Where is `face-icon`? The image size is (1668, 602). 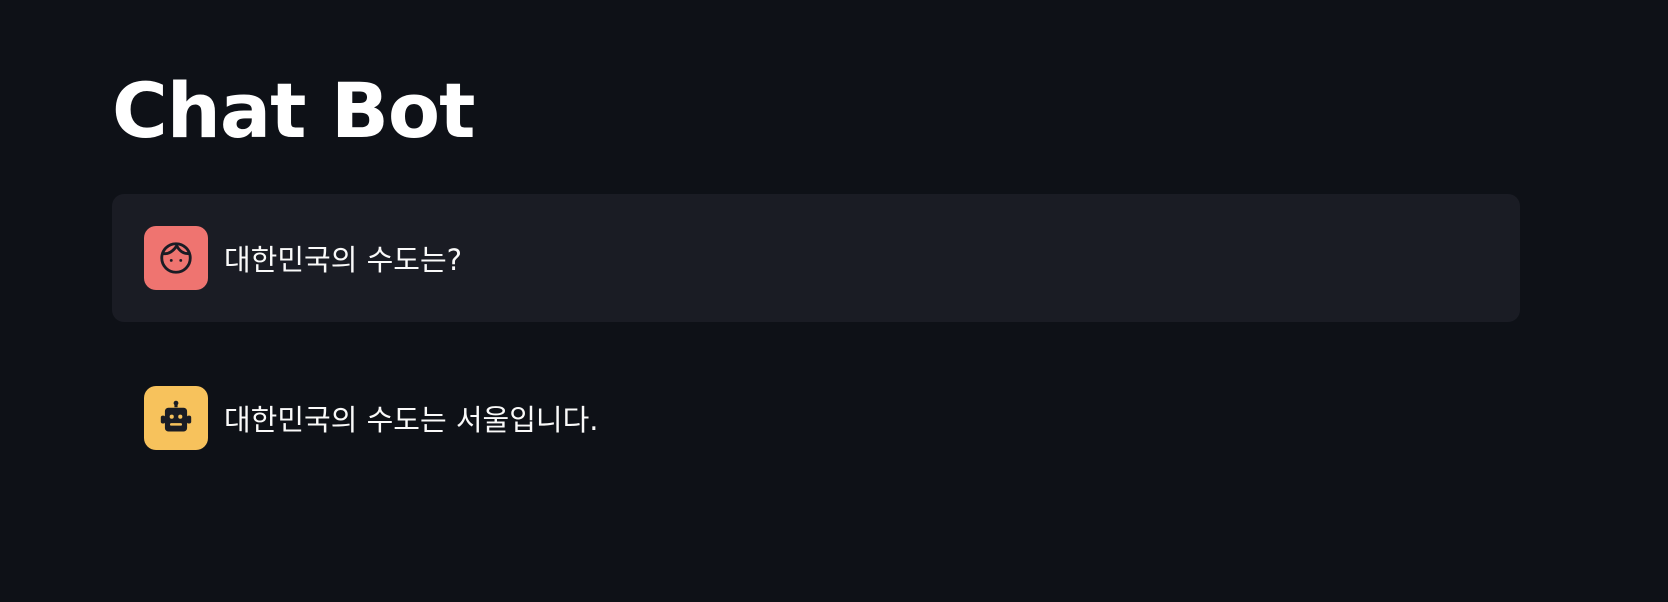
face-icon is located at coordinates (176, 258).